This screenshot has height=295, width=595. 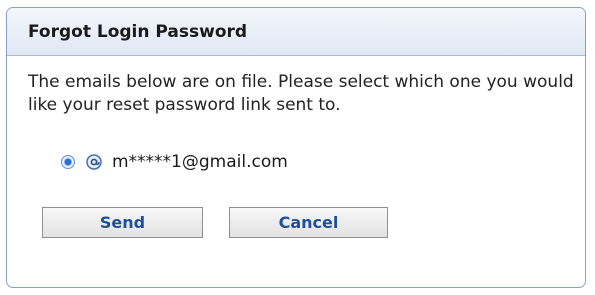 I want to click on email-option: m*****1@gmail.com, so click(x=323, y=162).